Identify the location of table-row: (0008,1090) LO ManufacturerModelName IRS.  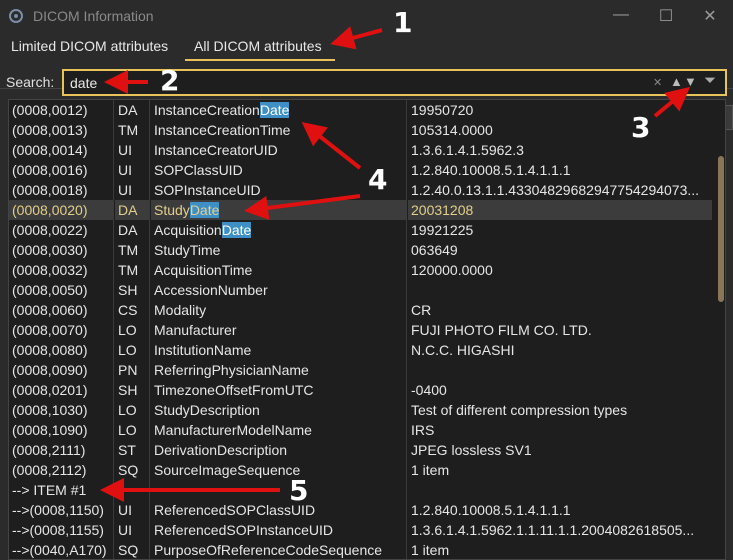
(360, 430).